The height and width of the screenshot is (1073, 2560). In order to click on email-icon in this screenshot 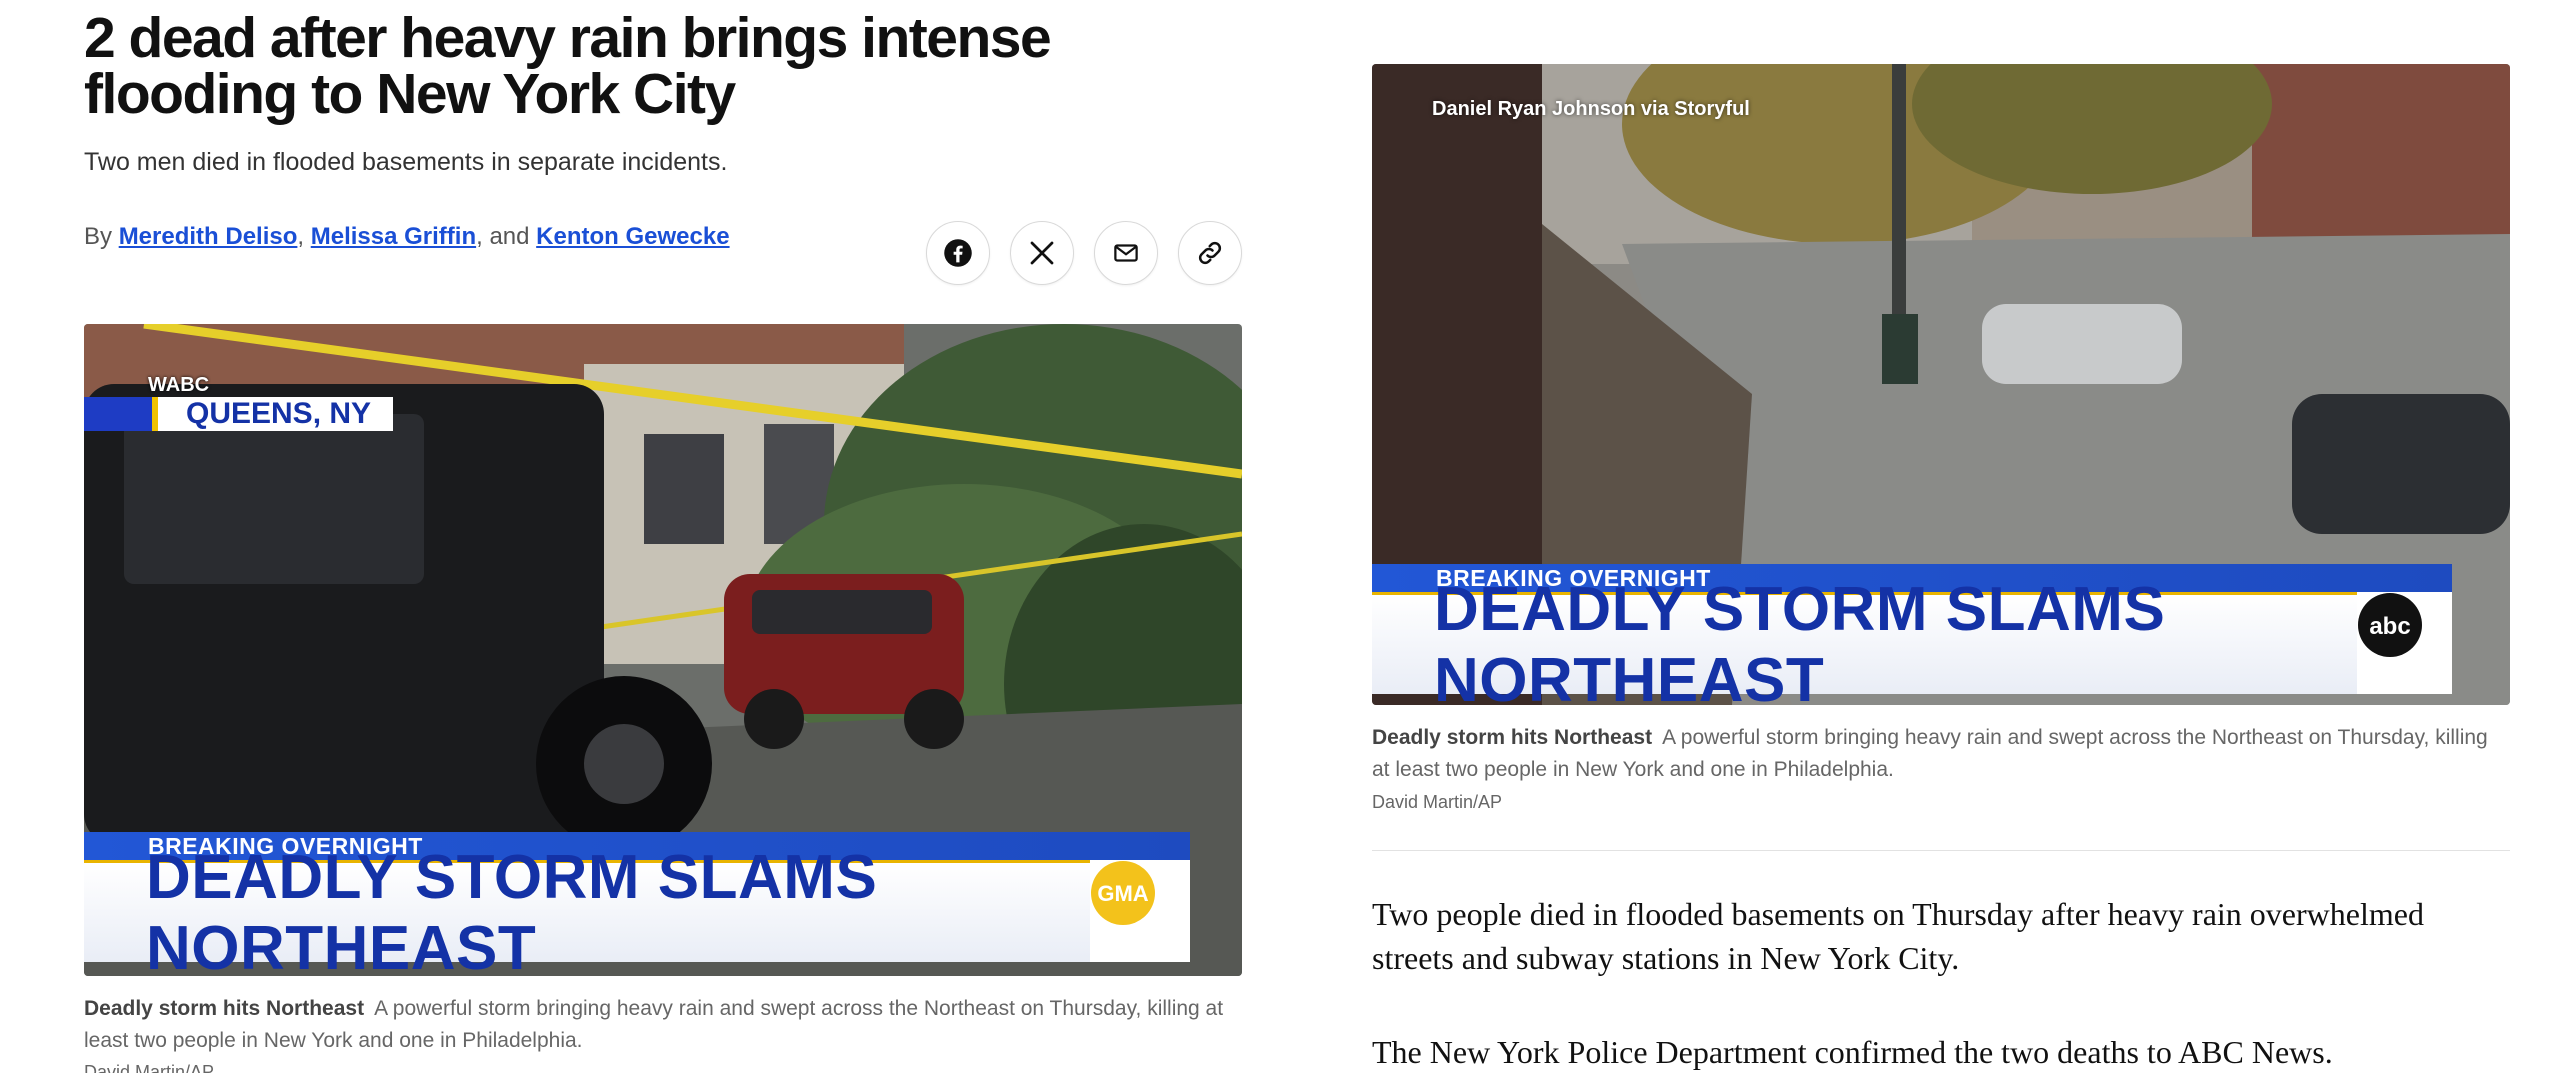, I will do `click(1126, 253)`.